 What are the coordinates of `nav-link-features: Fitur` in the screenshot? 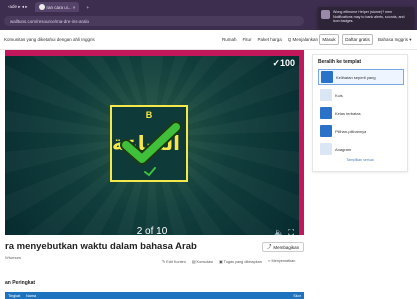 It's located at (247, 39).